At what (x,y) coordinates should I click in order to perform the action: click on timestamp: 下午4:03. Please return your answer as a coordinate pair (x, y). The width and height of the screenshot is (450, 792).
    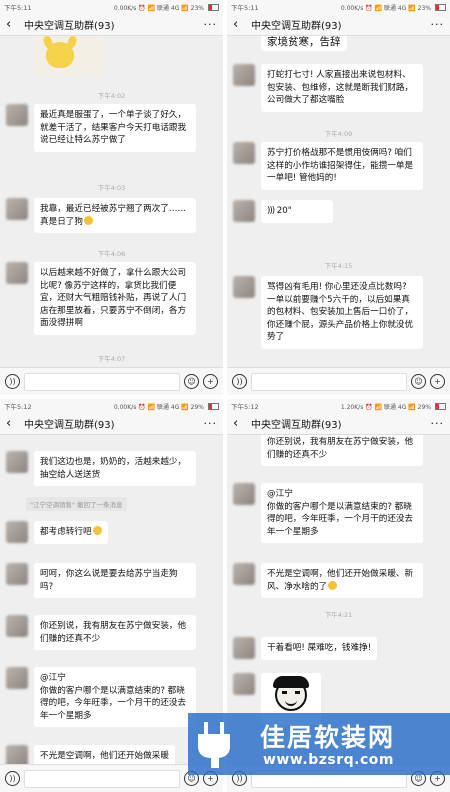
    Looking at the image, I should click on (111, 188).